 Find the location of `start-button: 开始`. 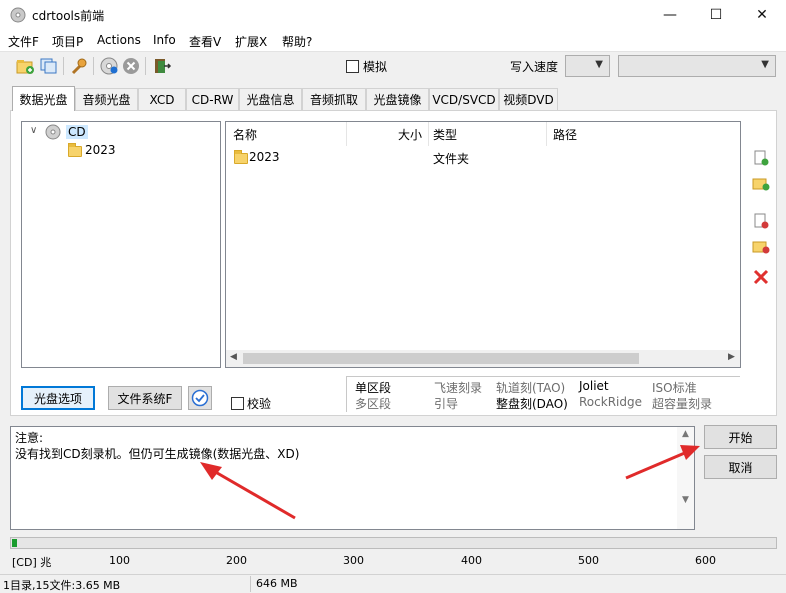

start-button: 开始 is located at coordinates (740, 437).